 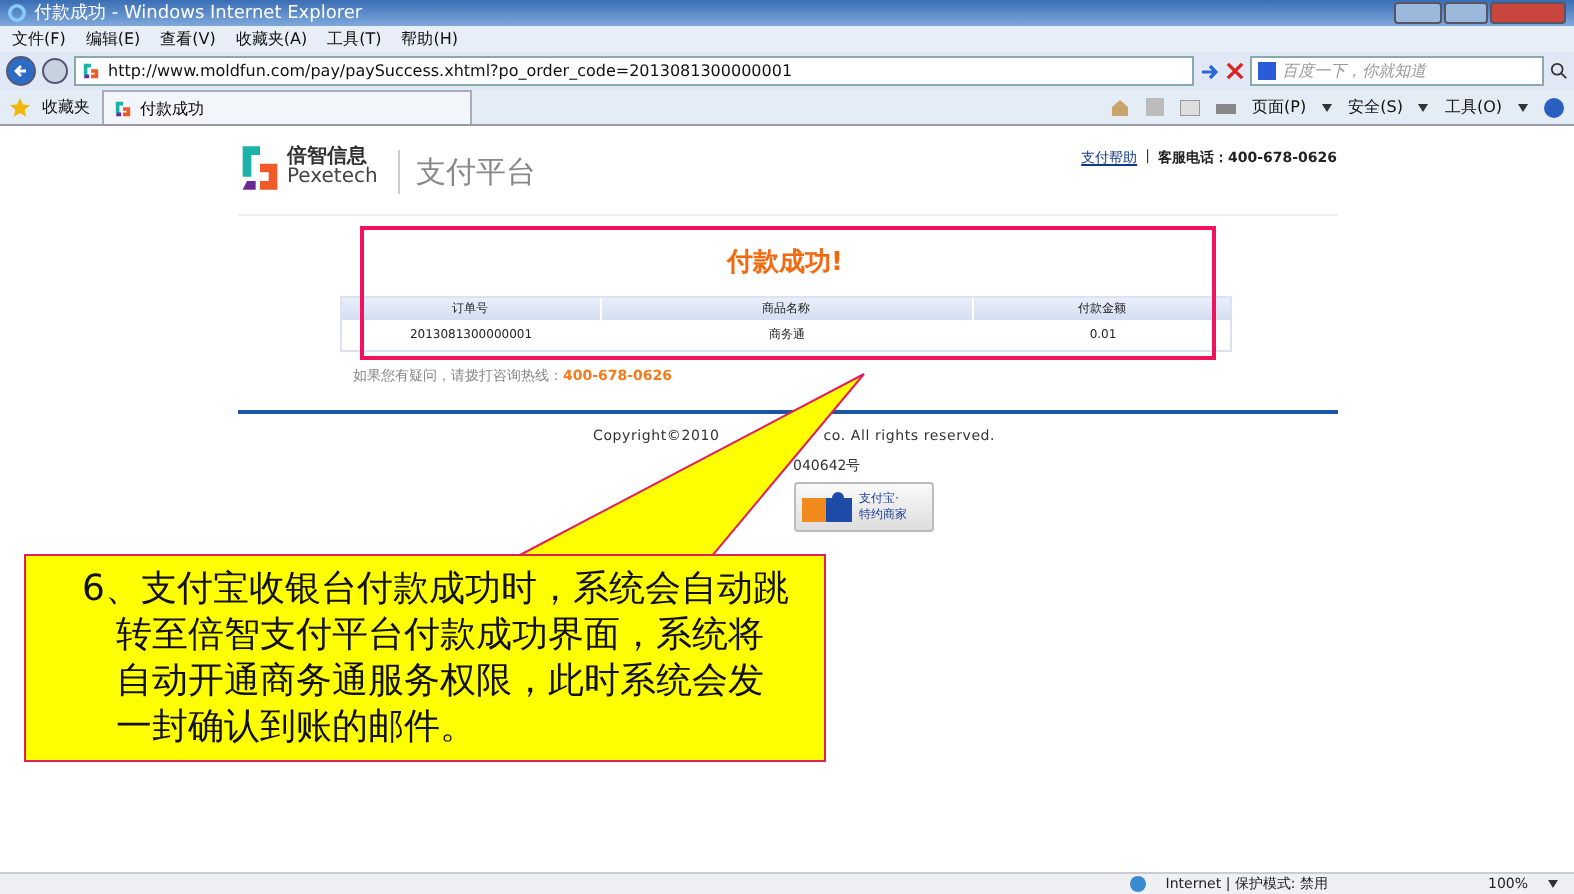 I want to click on menu-item: 文件(F), so click(x=39, y=39).